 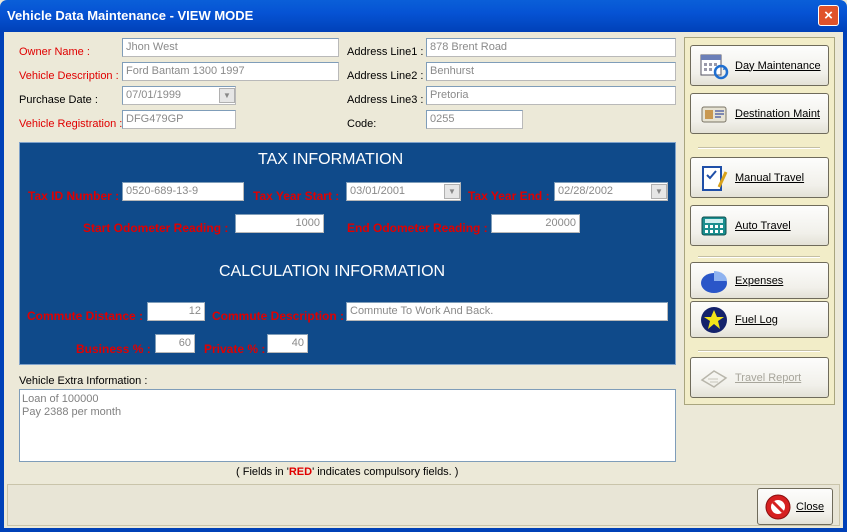 What do you see at coordinates (551, 47) in the screenshot?
I see `address-line1-field: 878 Brent Road` at bounding box center [551, 47].